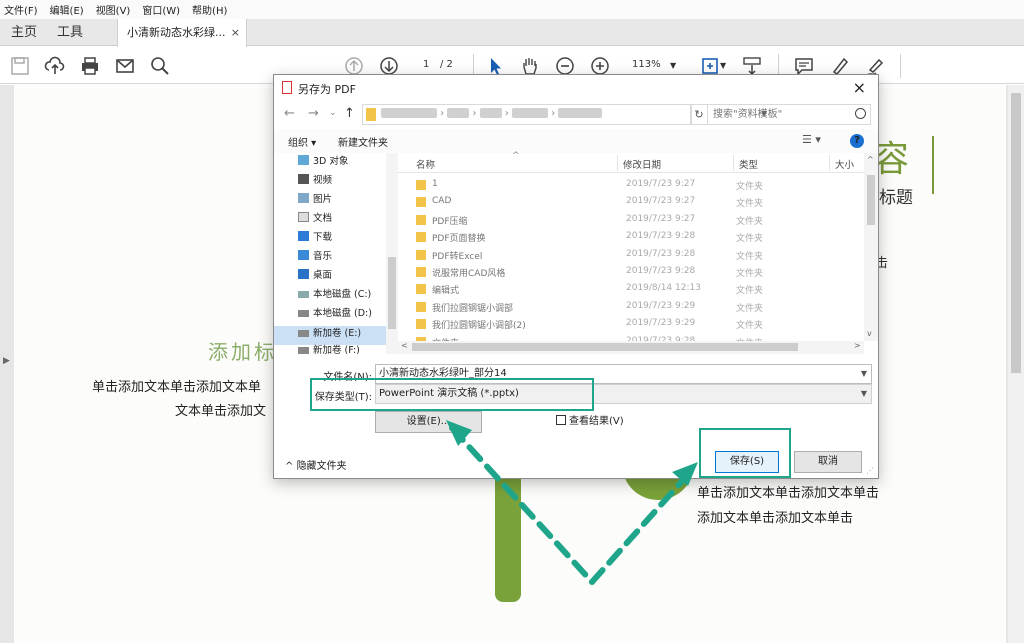  What do you see at coordinates (512, 9) in the screenshot?
I see `menu-bar: 文件(F) 编辑(E) 视图(V) 窗口(W) 帮助(H)` at bounding box center [512, 9].